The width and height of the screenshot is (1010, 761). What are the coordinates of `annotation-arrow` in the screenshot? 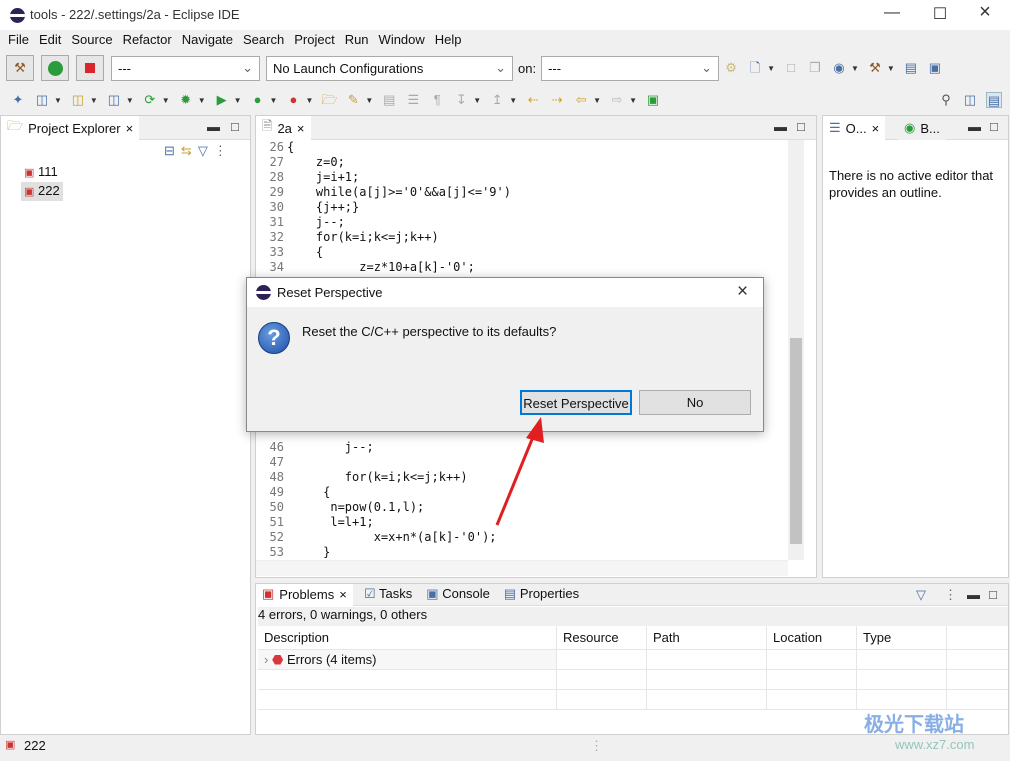 It's located at (519, 471).